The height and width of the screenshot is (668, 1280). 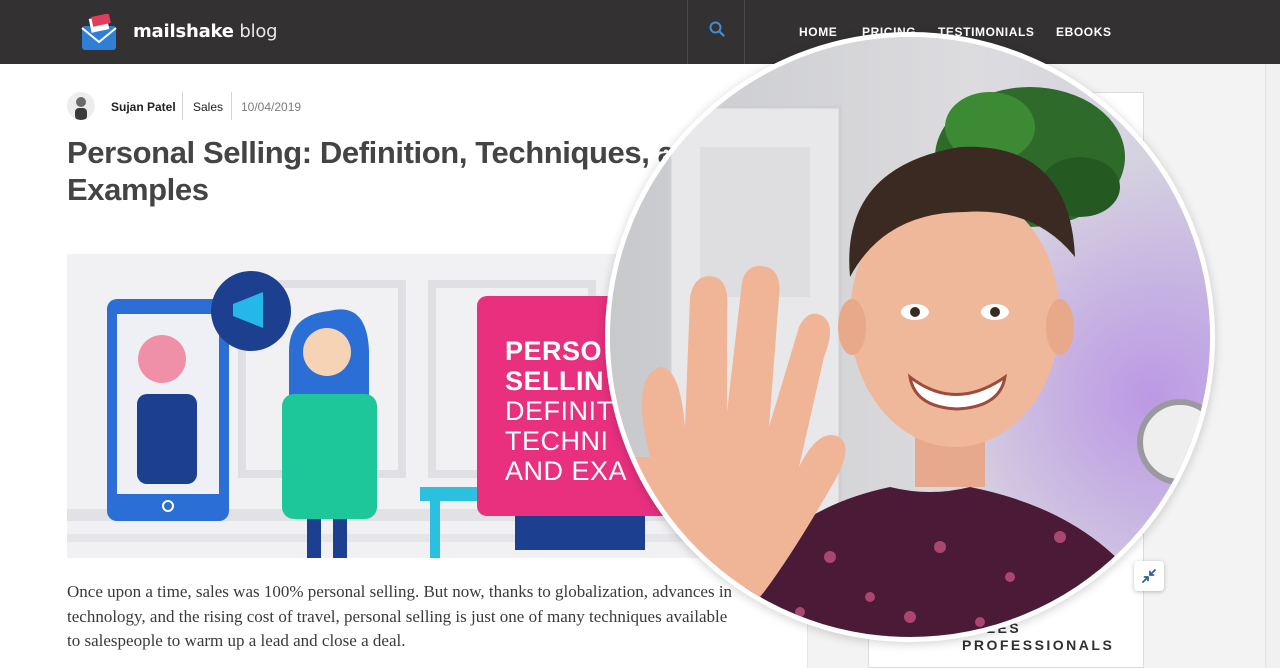 What do you see at coordinates (143, 107) in the screenshot?
I see `author-name: Sujan Patel` at bounding box center [143, 107].